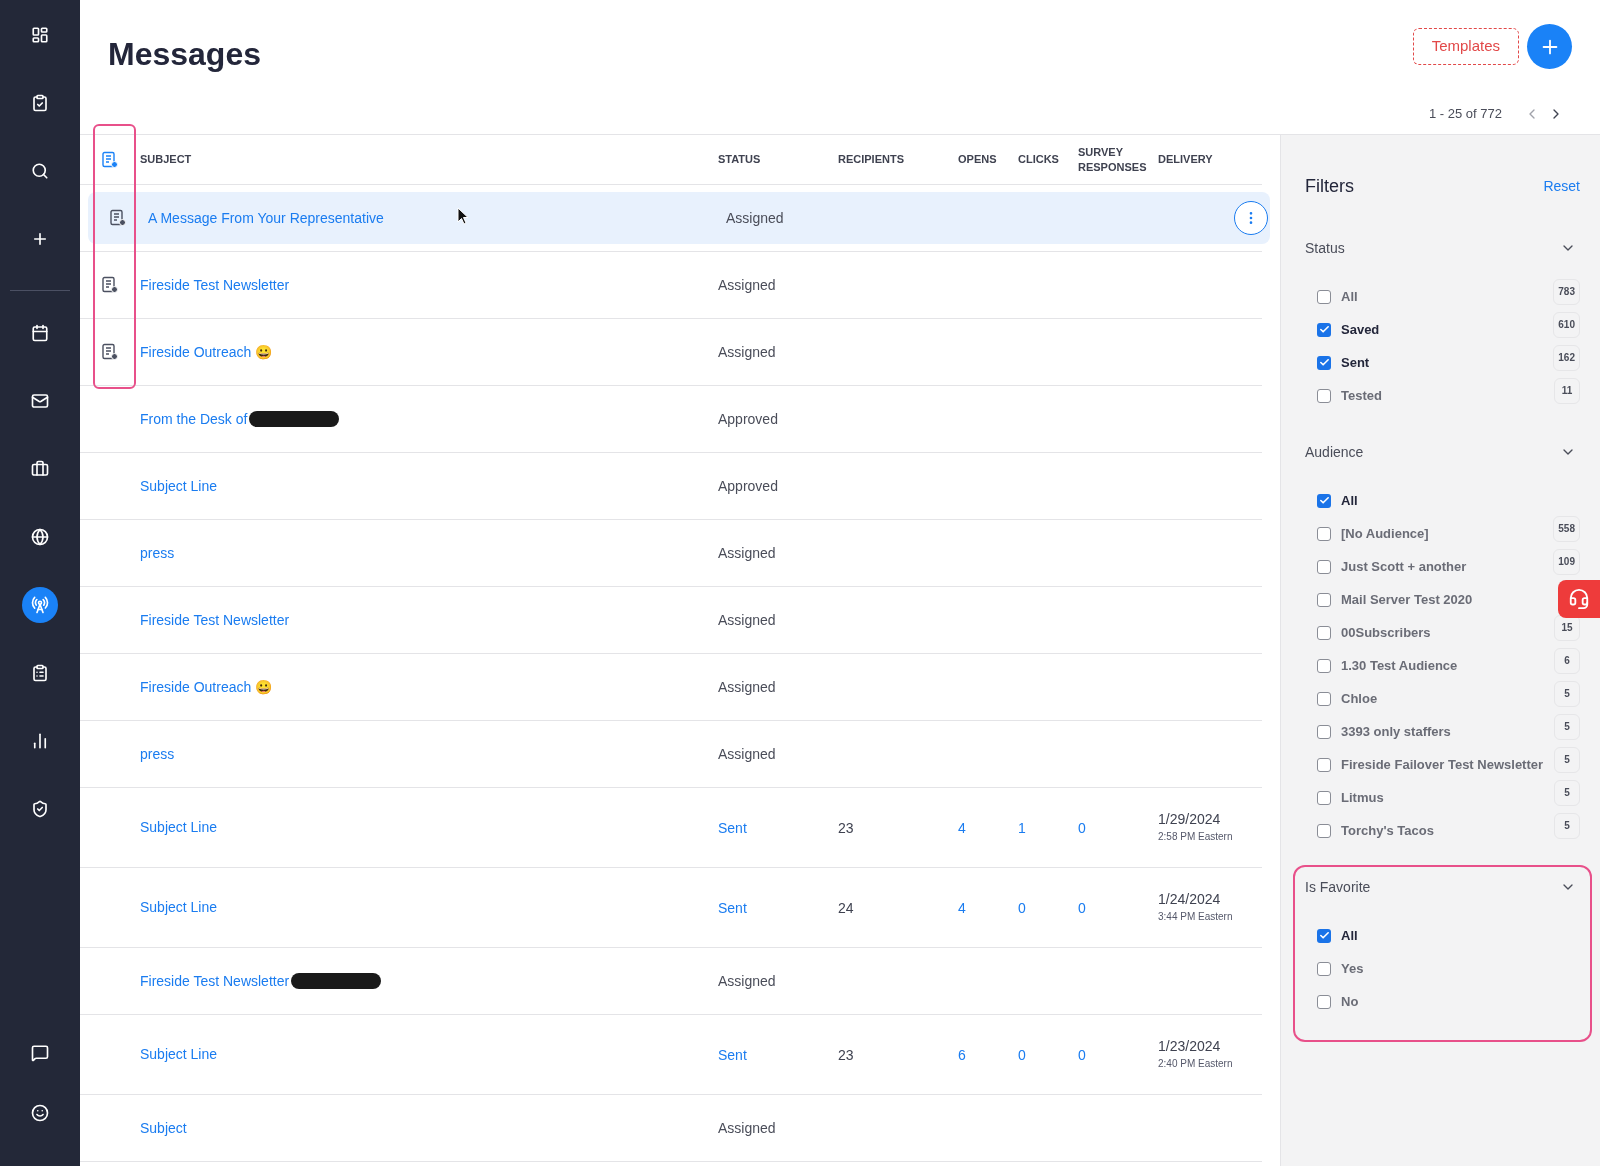  What do you see at coordinates (1567, 660) in the screenshot?
I see `count-badge: 6` at bounding box center [1567, 660].